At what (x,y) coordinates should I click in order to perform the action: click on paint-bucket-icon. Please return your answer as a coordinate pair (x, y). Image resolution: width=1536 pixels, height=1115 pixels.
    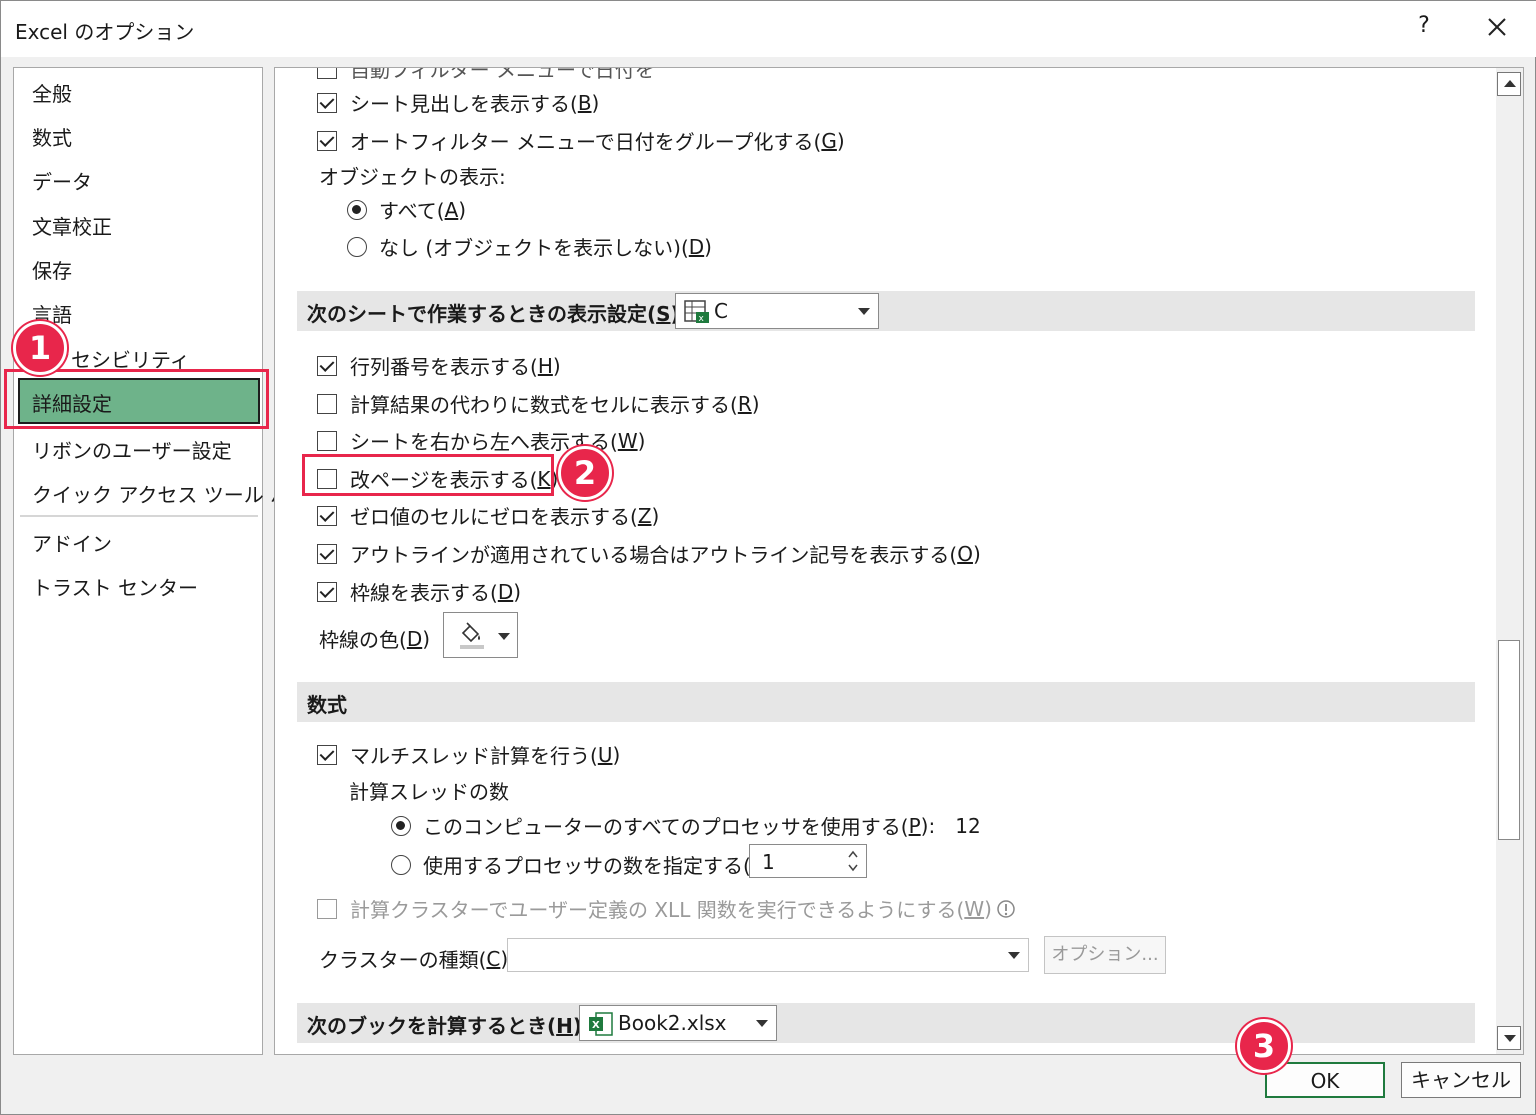
    Looking at the image, I should click on (472, 635).